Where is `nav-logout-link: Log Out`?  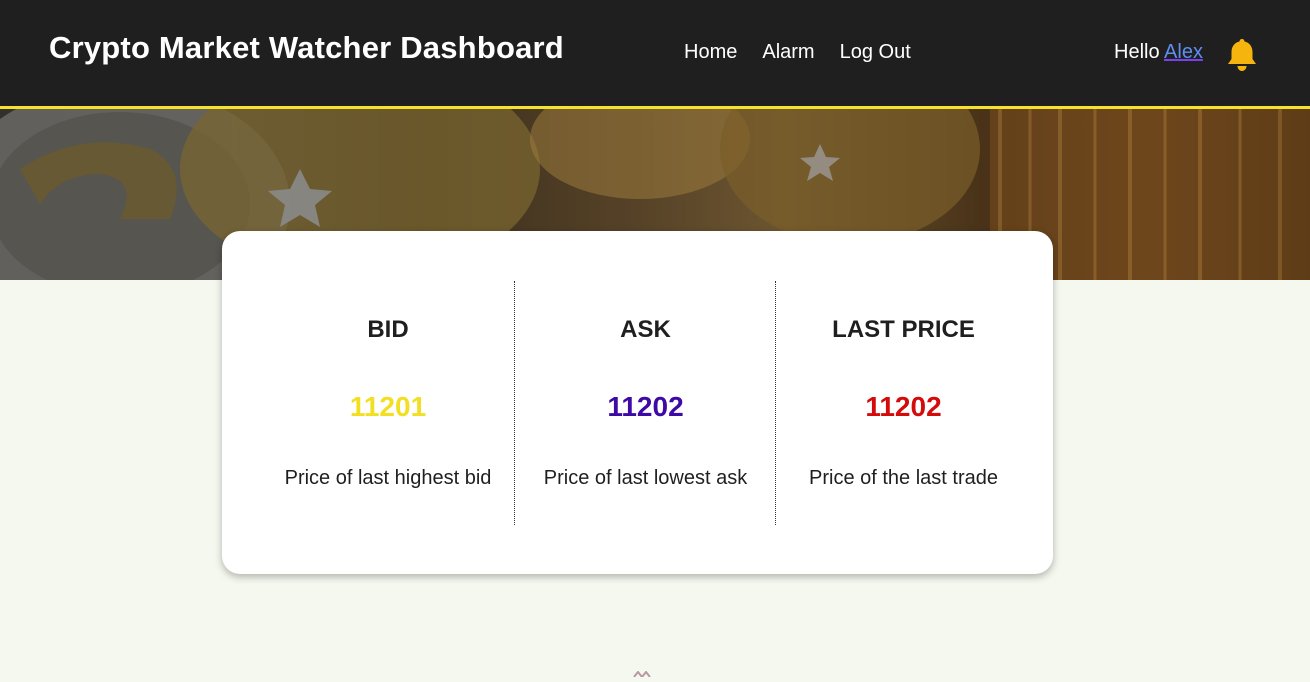 nav-logout-link: Log Out is located at coordinates (875, 52).